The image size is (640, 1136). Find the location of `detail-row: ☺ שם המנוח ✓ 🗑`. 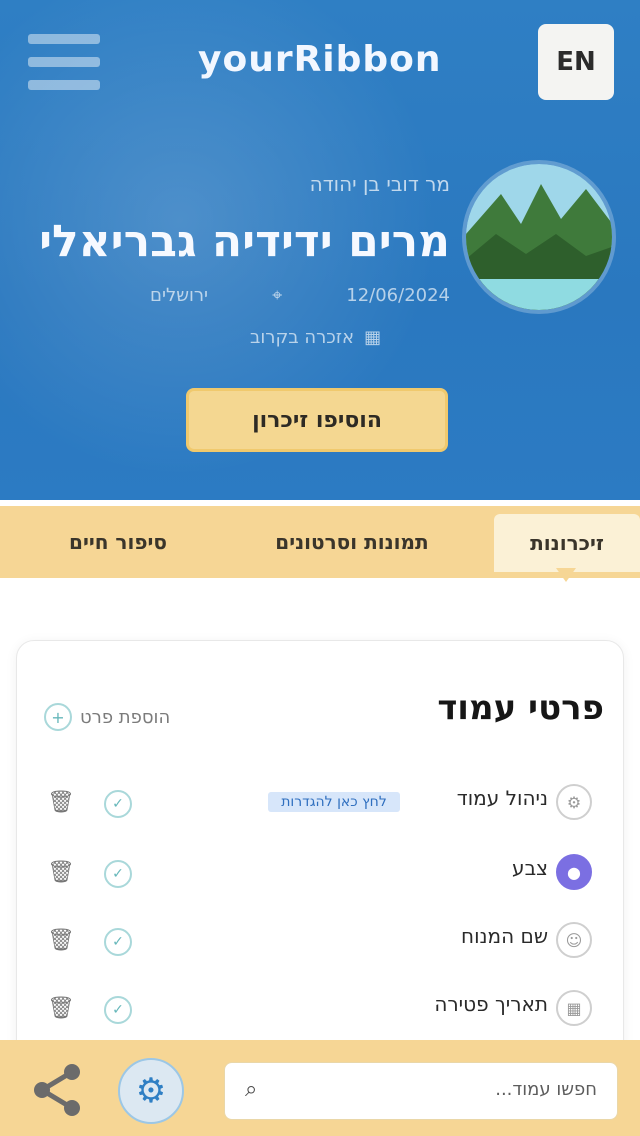

detail-row: ☺ שם המנוח ✓ 🗑 is located at coordinates (320, 940).